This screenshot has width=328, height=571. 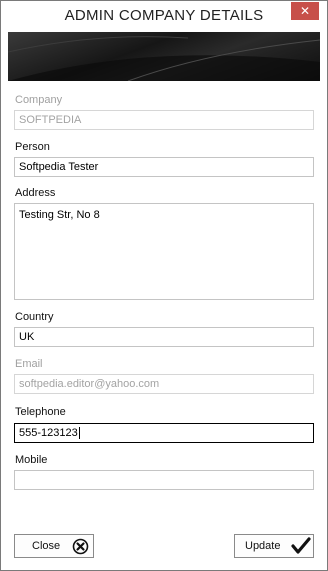 I want to click on country-value: UK, so click(x=27, y=337).